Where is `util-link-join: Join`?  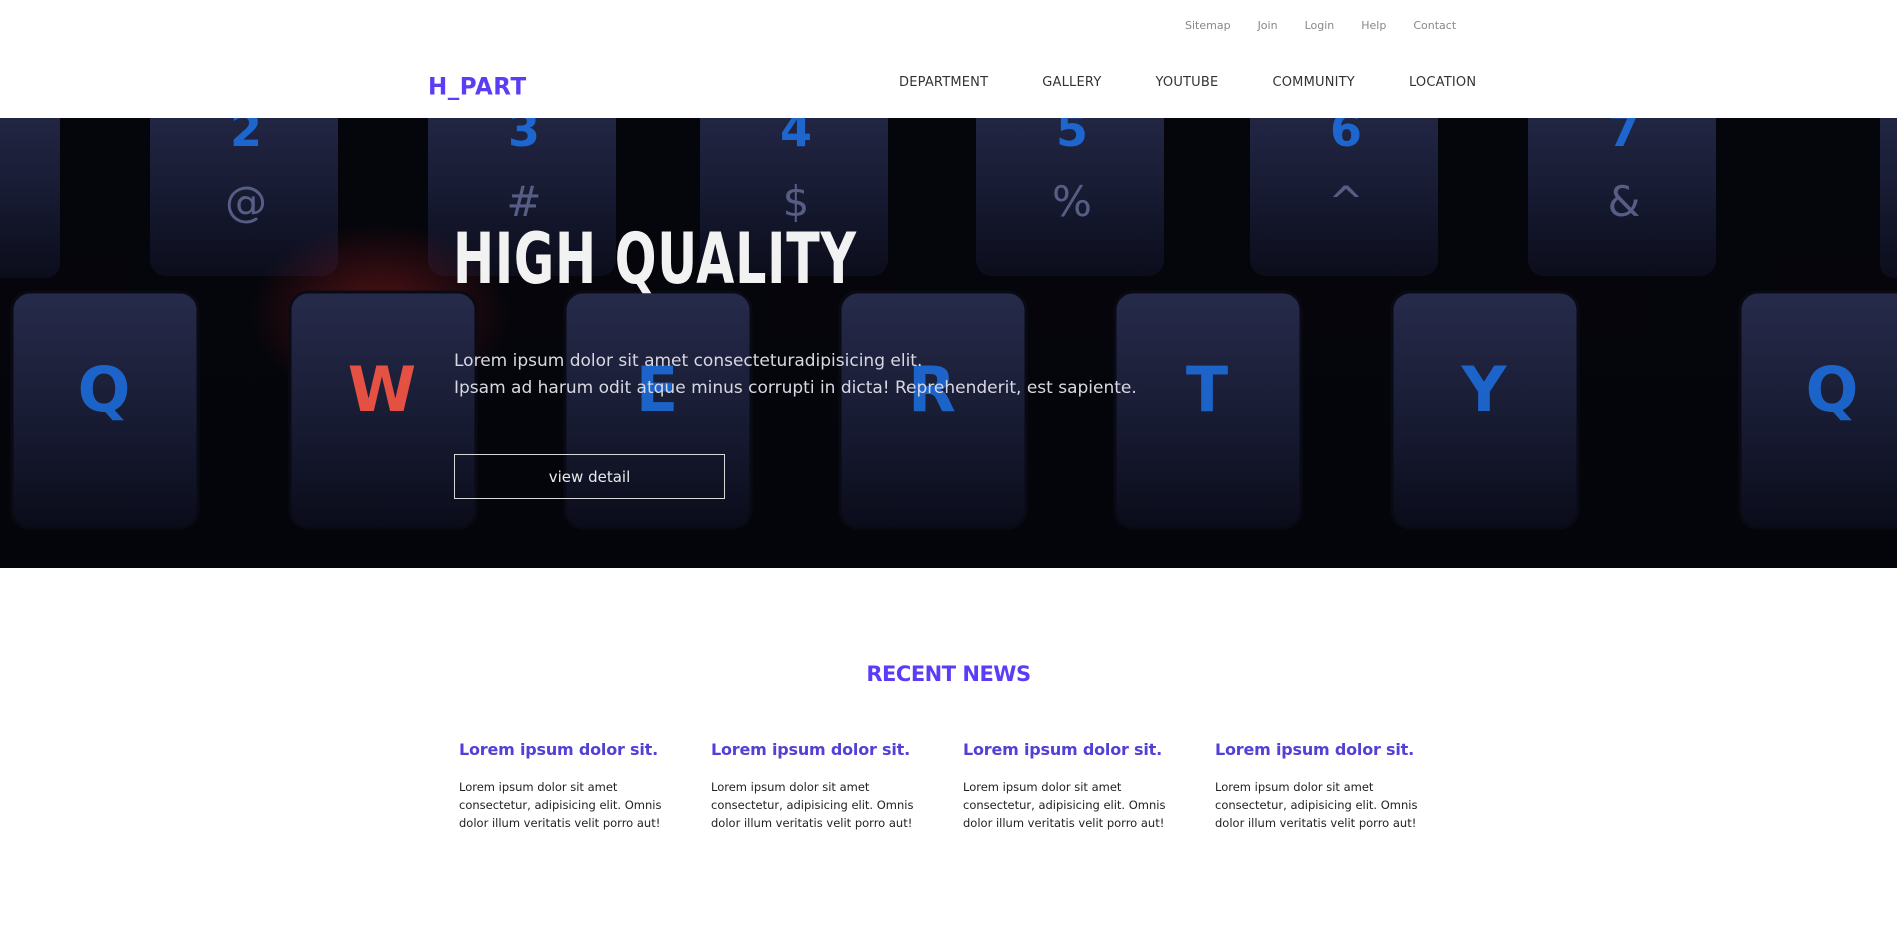
util-link-join: Join is located at coordinates (1268, 25).